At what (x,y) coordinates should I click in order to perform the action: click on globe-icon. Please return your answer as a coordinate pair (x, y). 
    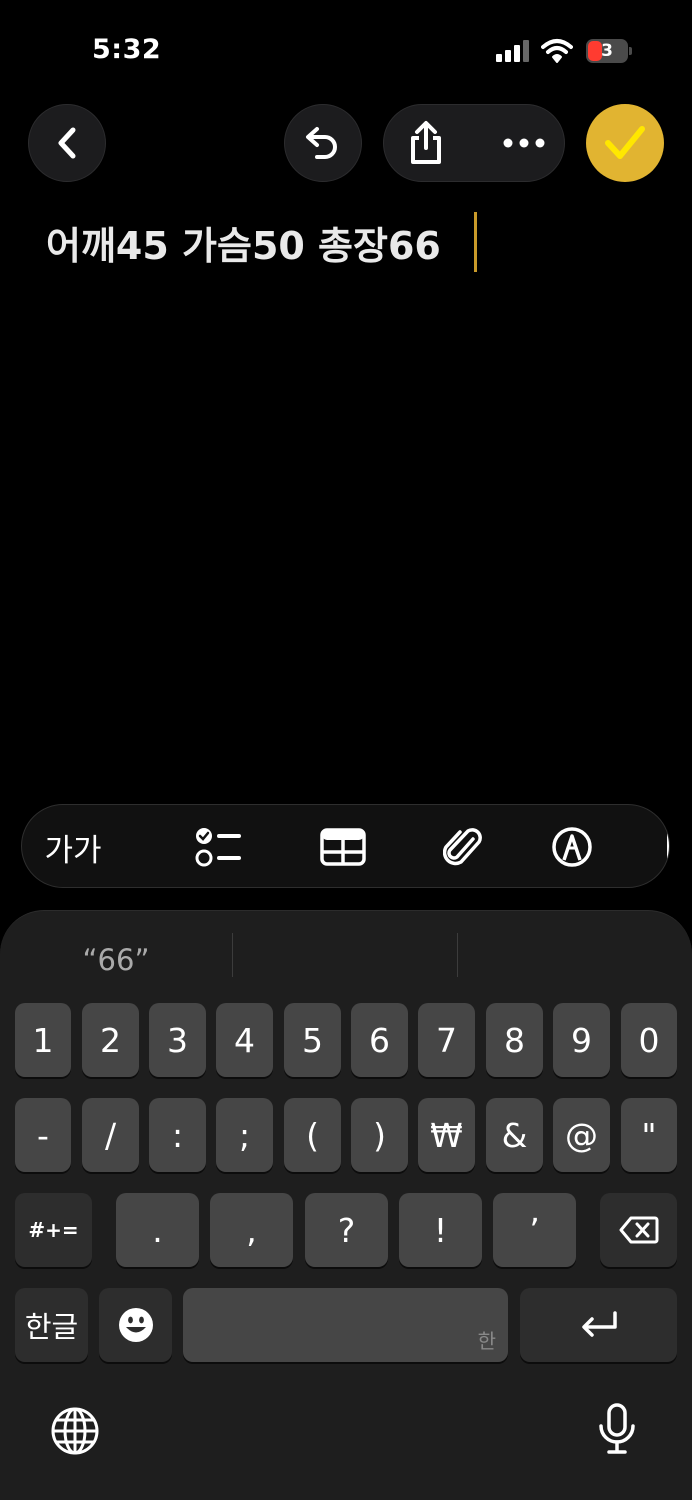
    Looking at the image, I should click on (75, 1431).